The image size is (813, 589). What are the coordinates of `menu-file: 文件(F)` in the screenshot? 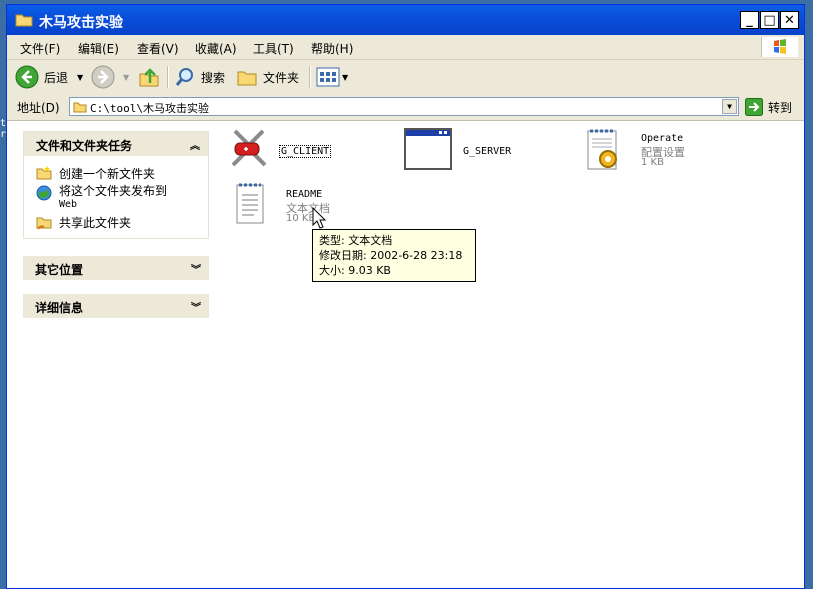 It's located at (40, 48).